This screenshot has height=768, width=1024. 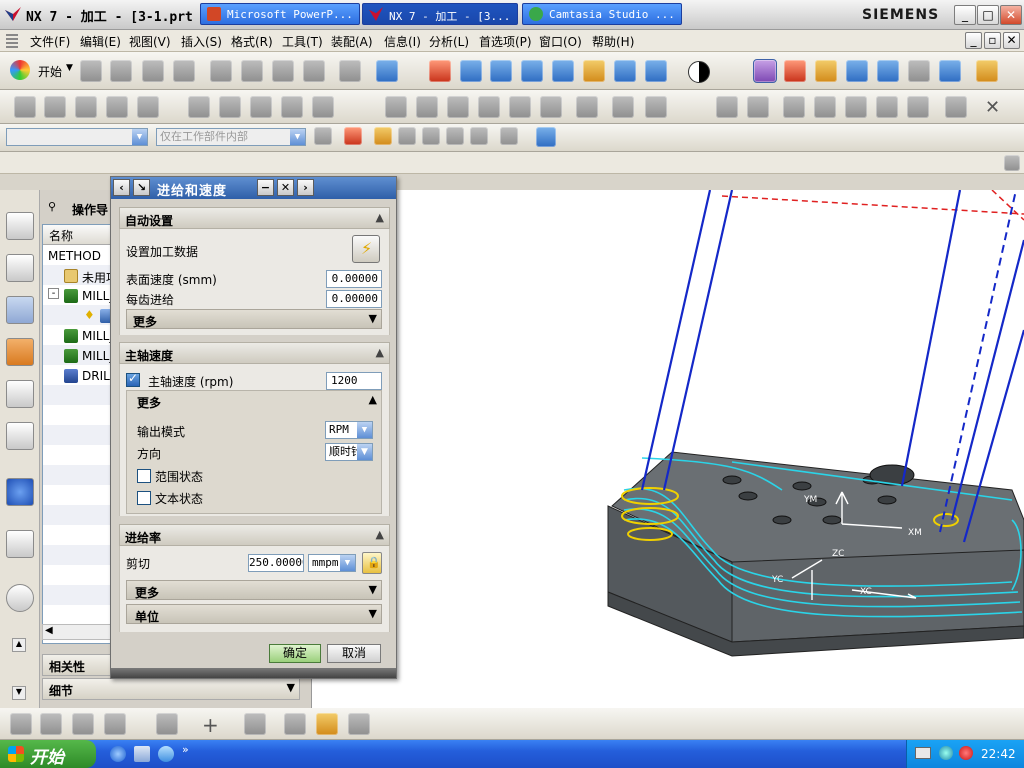 What do you see at coordinates (402, 41) in the screenshot?
I see `menu-info: 信息(I)` at bounding box center [402, 41].